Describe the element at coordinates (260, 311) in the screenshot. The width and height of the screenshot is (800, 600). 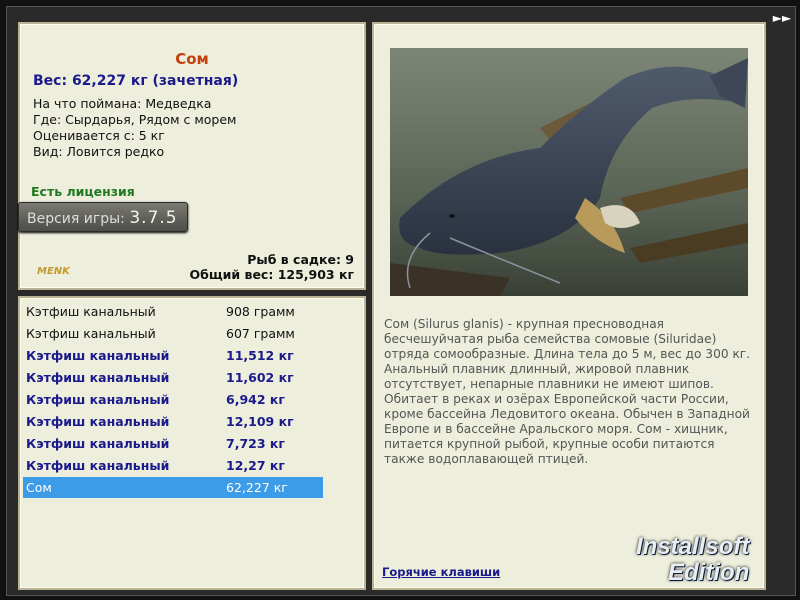
I see `list-item-weight: 908 грамм` at that location.